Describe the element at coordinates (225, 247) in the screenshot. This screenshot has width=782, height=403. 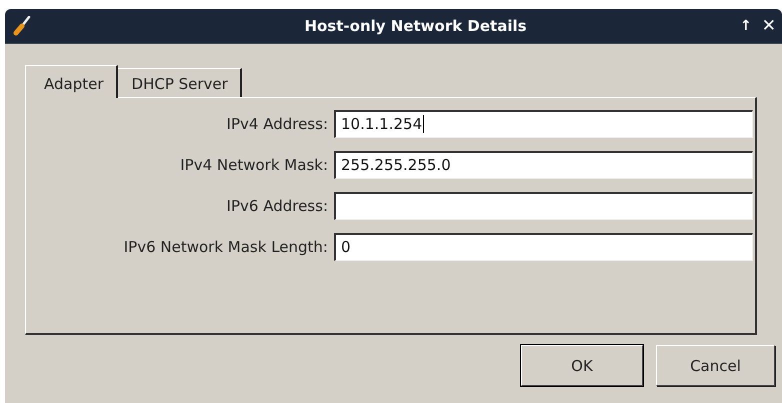
I see `field-label: IPv6 Network Mask Length:` at that location.